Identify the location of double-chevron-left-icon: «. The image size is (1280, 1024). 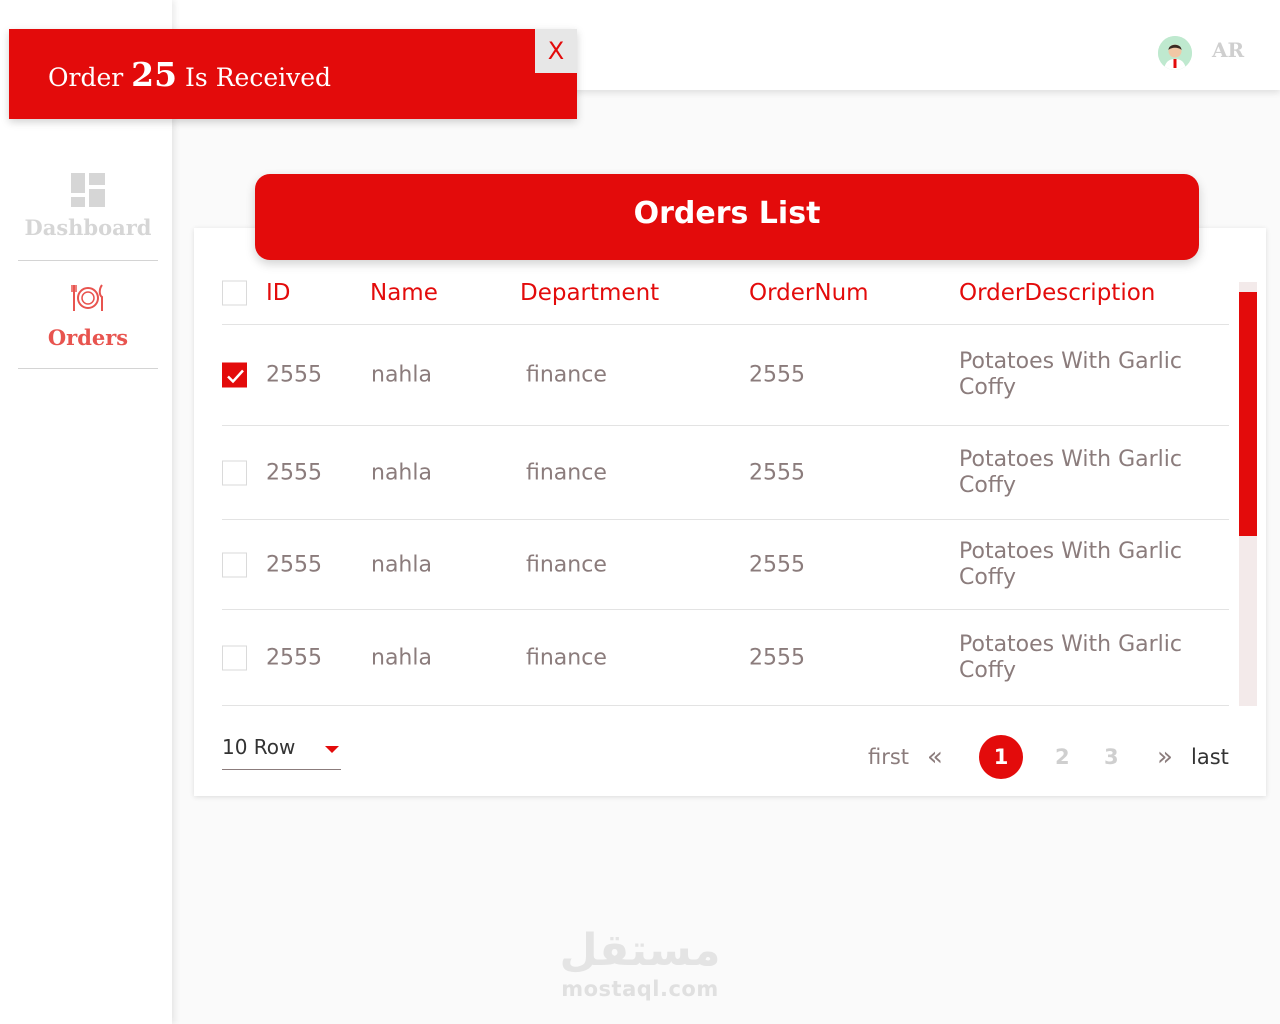
(935, 757).